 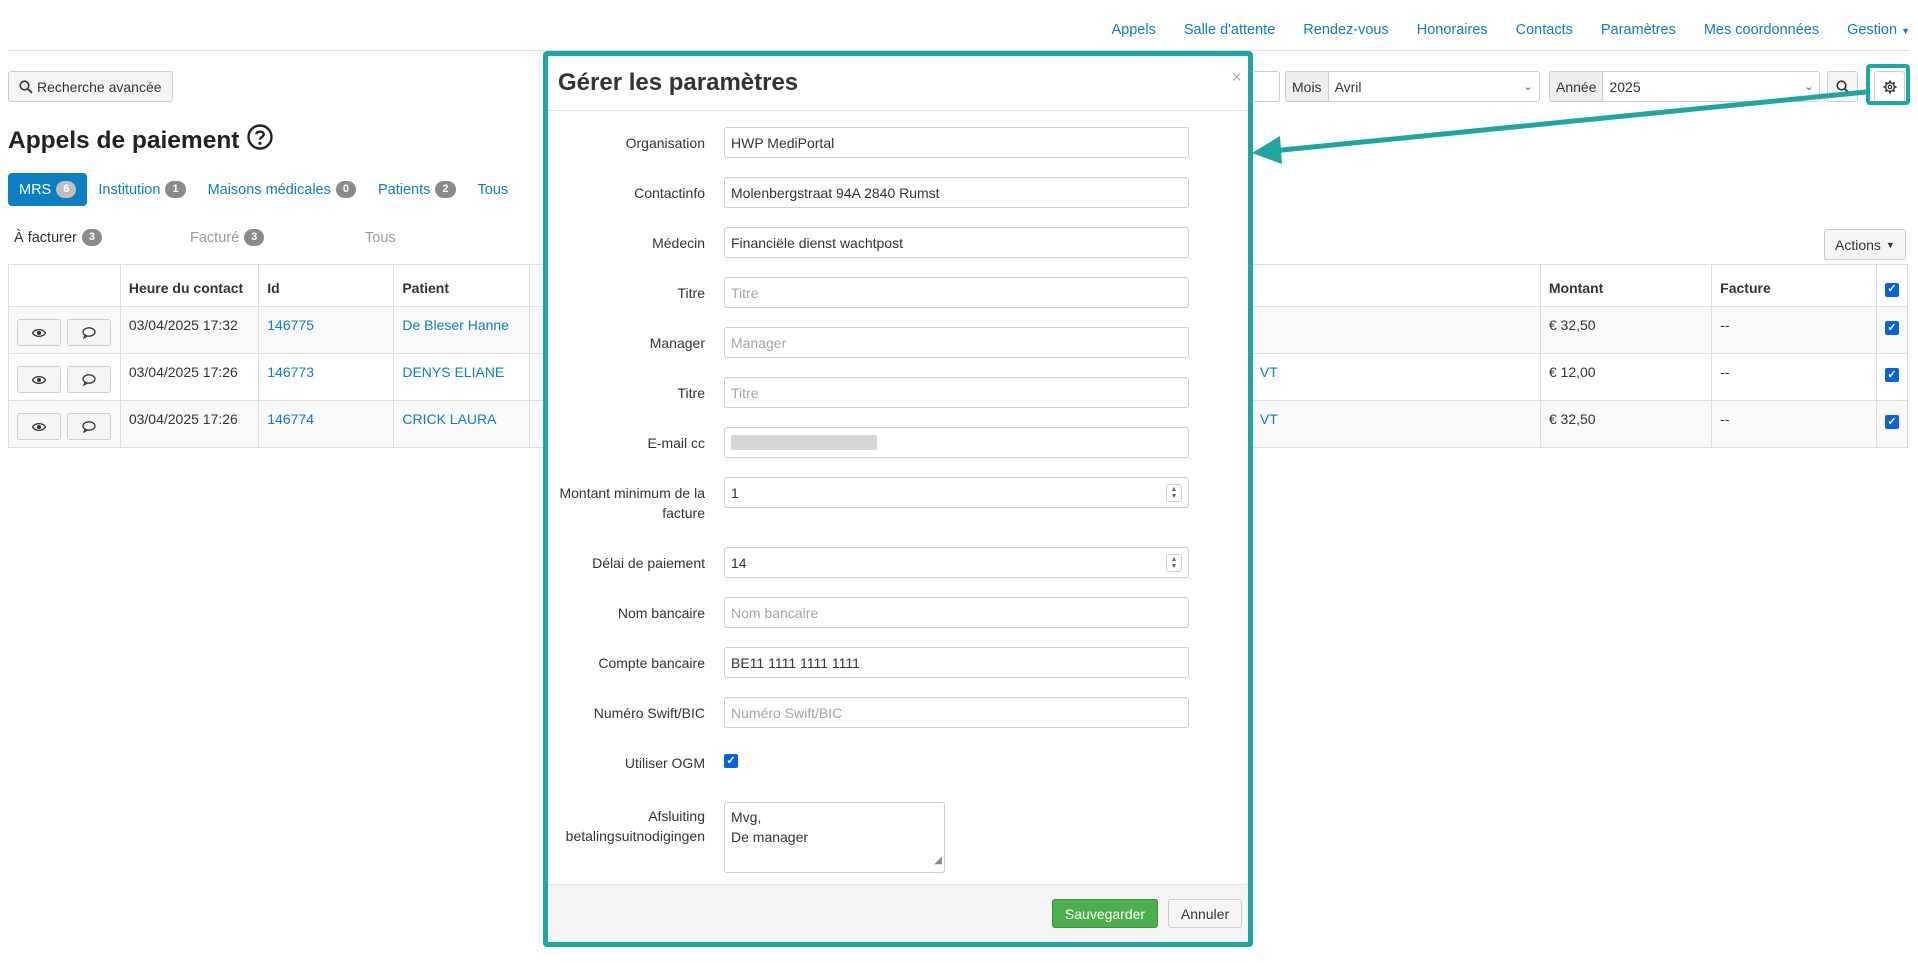 I want to click on year-select: 2025 ⌄, so click(x=1711, y=86).